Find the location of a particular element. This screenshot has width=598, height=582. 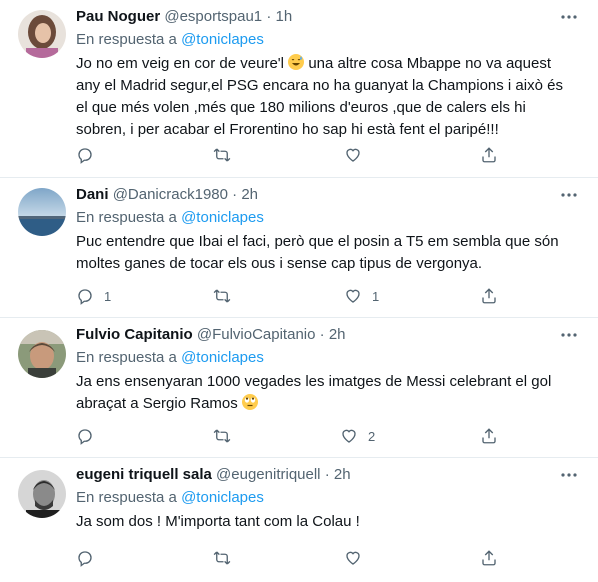

tweet-text-part: Jo no em veig en cor de veure'l is located at coordinates (182, 63).